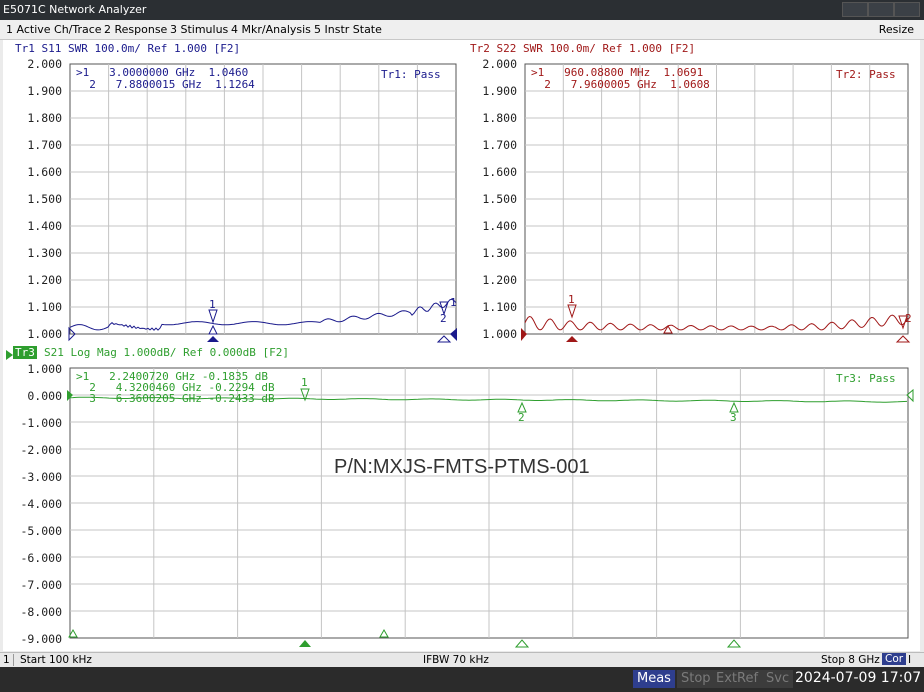 This screenshot has height=692, width=924. Describe the element at coordinates (908, 318) in the screenshot. I see `tr2-marker-2-label: 2` at that location.